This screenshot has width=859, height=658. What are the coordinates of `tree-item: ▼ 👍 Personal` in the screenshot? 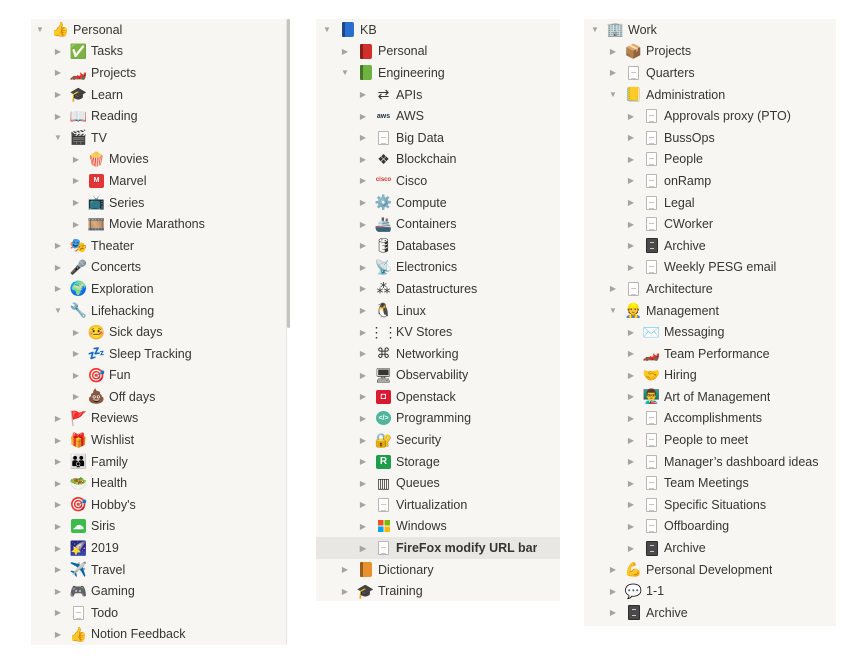 It's located at (159, 30).